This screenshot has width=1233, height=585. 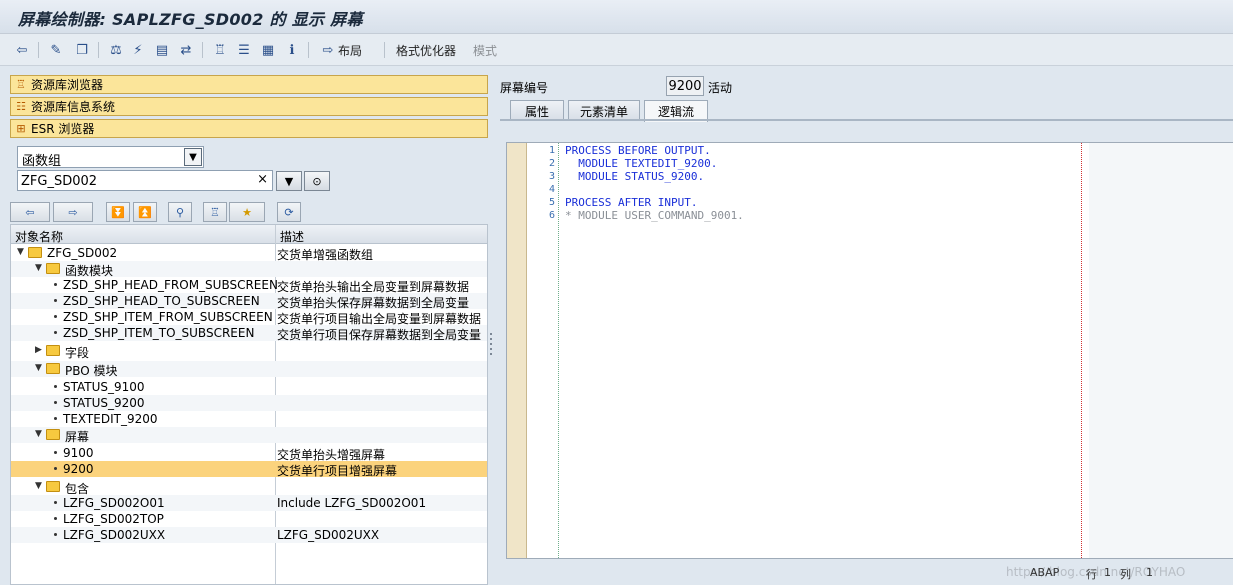 I want to click on next-object-button: ⇨, so click(x=73, y=212).